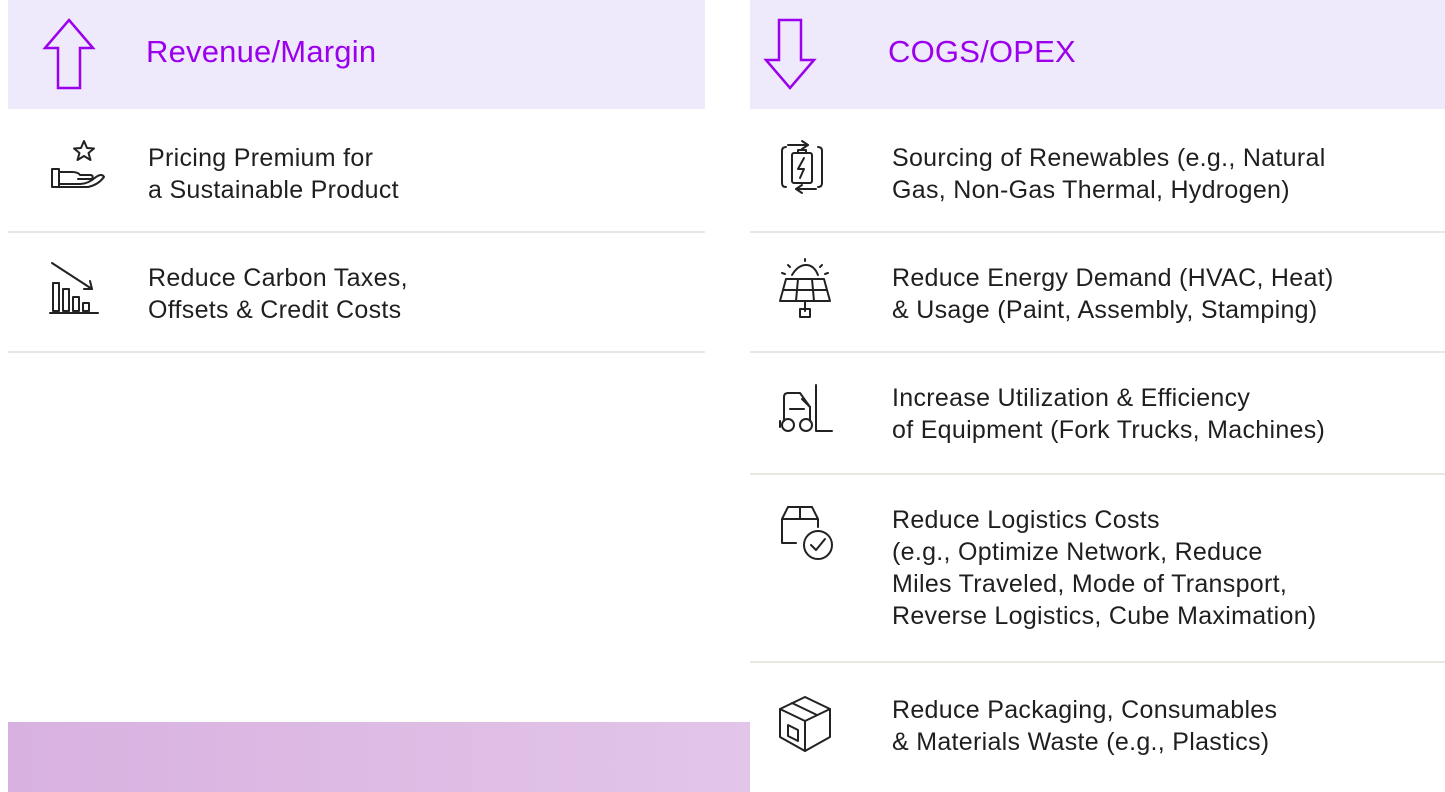 This screenshot has height=792, width=1445. Describe the element at coordinates (1097, 54) in the screenshot. I see `cogs-opex-header: COGS/OPEX` at that location.